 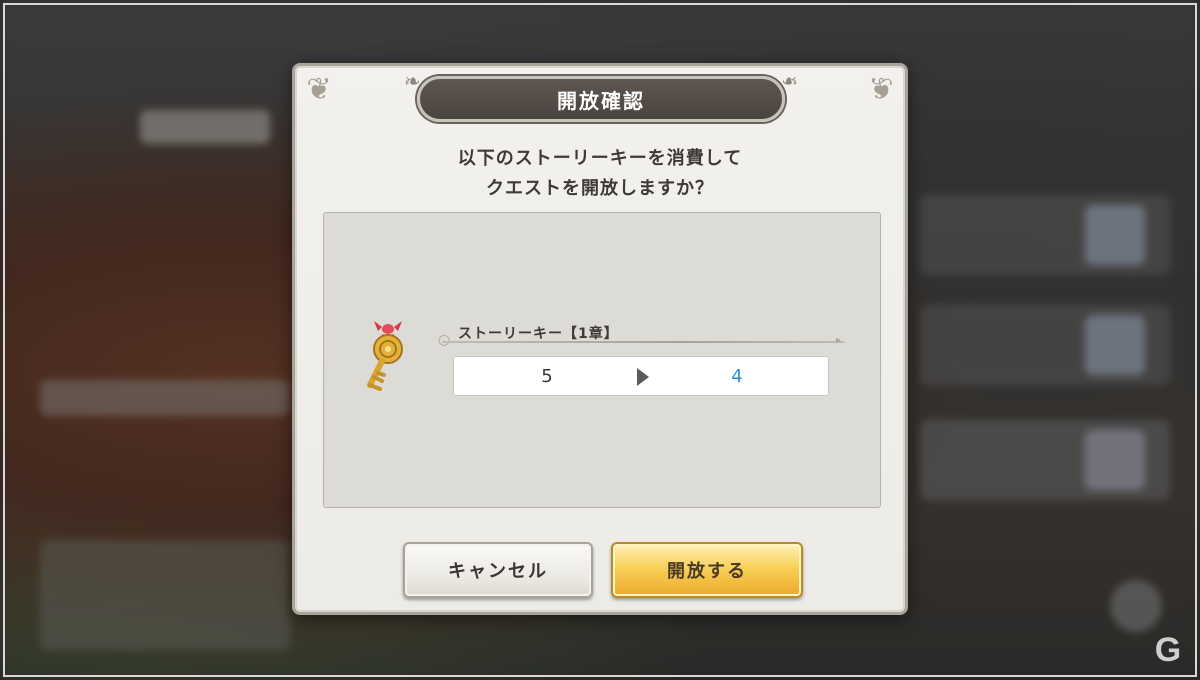 I want to click on dialog-title-plate: ❧ 開放確認 ❧, so click(x=601, y=95).